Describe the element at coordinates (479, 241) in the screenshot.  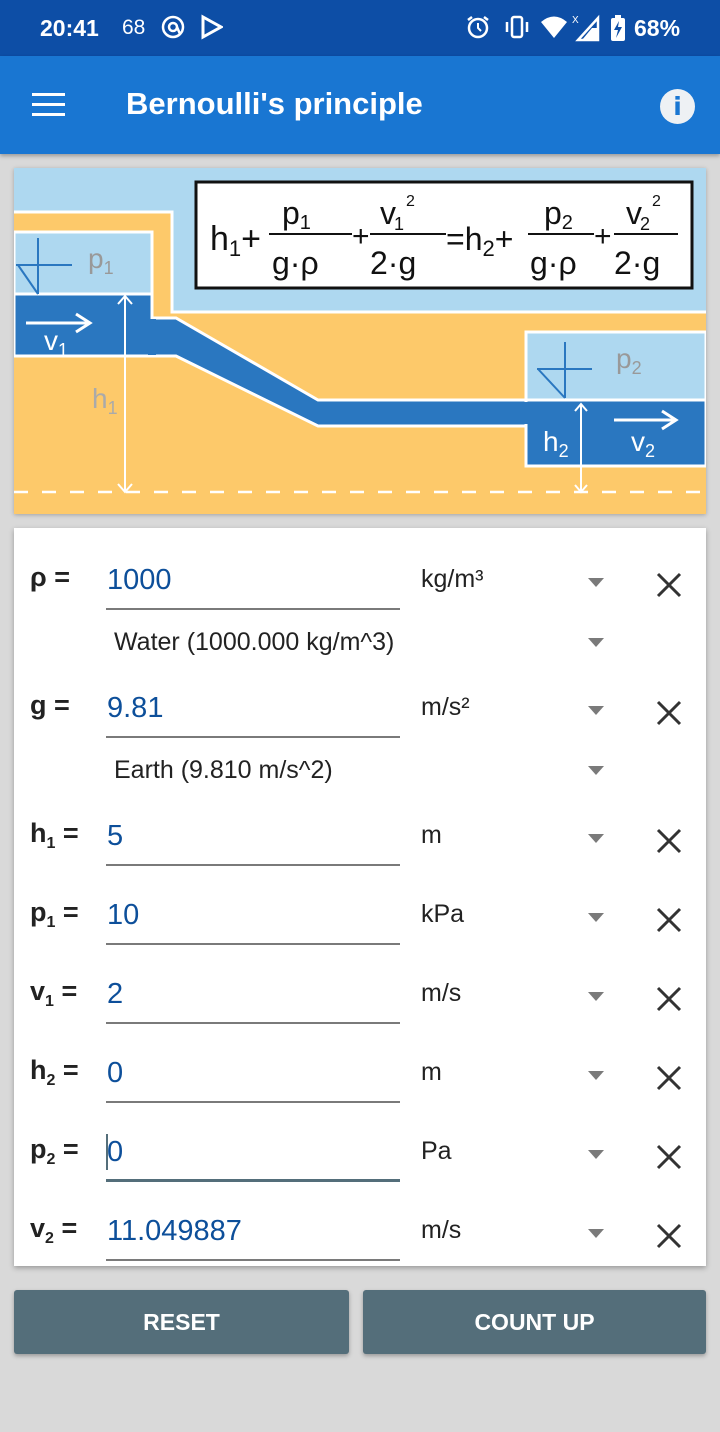
I see `svg-text: =h2+` at that location.